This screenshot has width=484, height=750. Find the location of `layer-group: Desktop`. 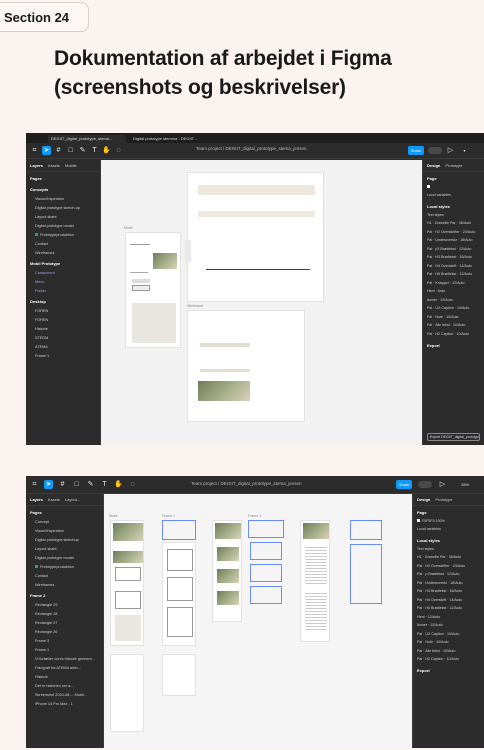

layer-group: Desktop is located at coordinates (63, 300).